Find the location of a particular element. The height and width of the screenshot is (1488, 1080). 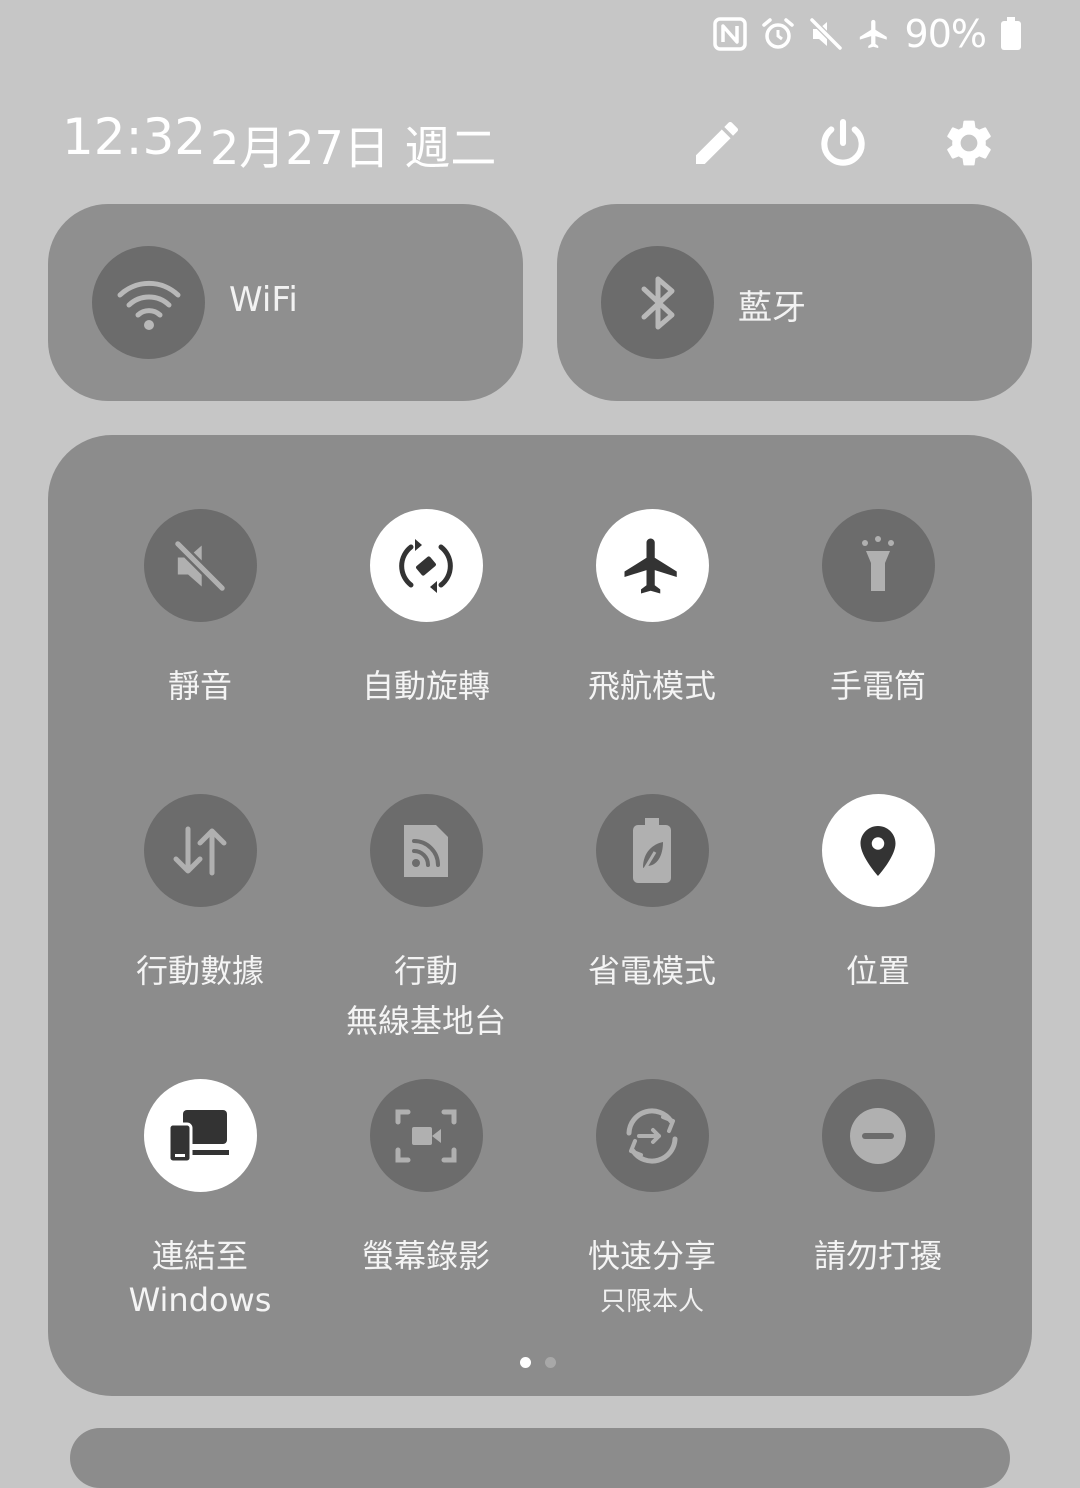

wifi-tile: WiFi is located at coordinates (285, 302).